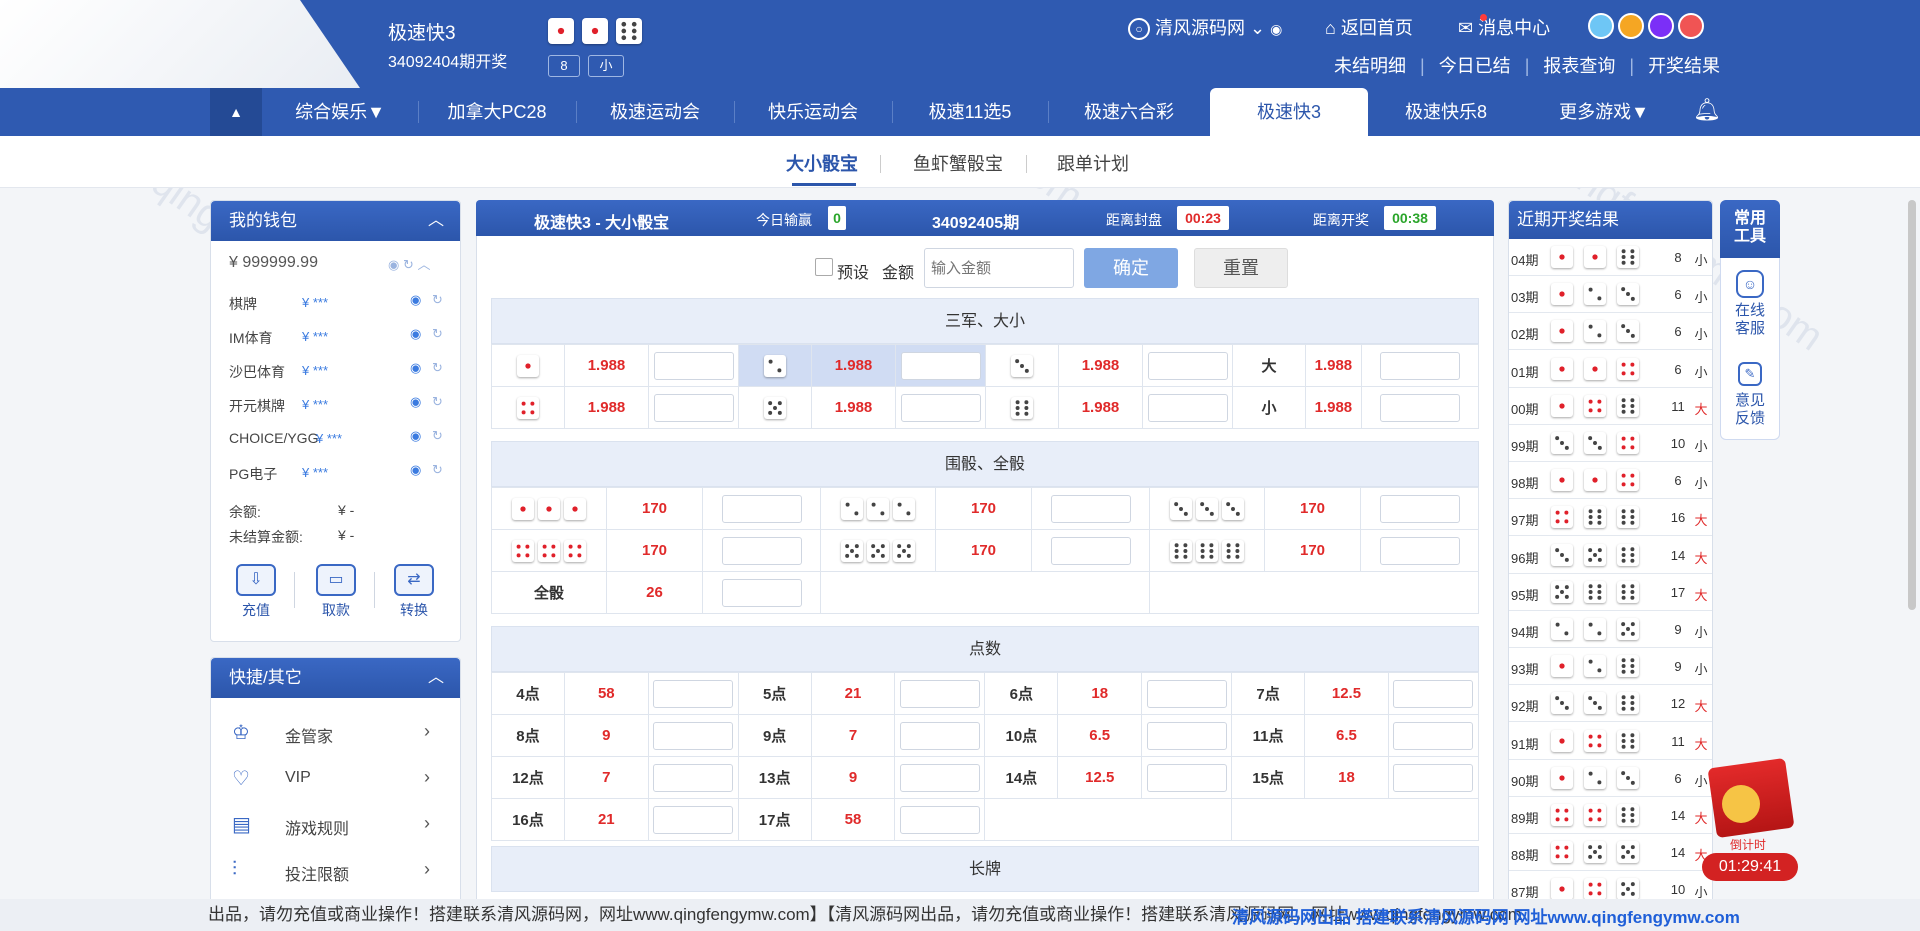  Describe the element at coordinates (528, 735) in the screenshot. I see `point-label: 8点` at that location.